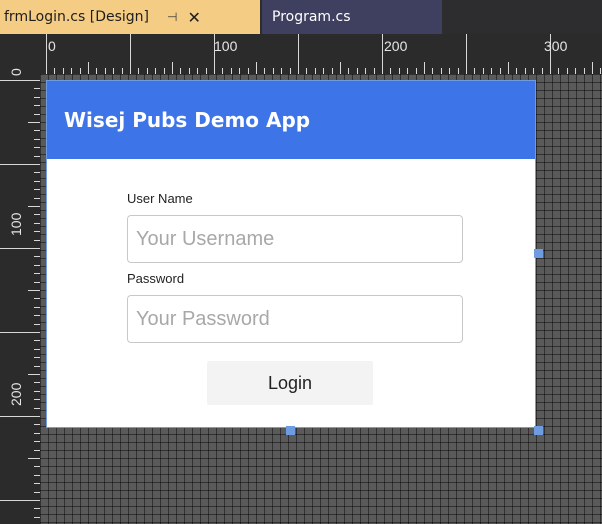 Image resolution: width=602 pixels, height=524 pixels. Describe the element at coordinates (193, 17) in the screenshot. I see `close-icon: ✕` at that location.